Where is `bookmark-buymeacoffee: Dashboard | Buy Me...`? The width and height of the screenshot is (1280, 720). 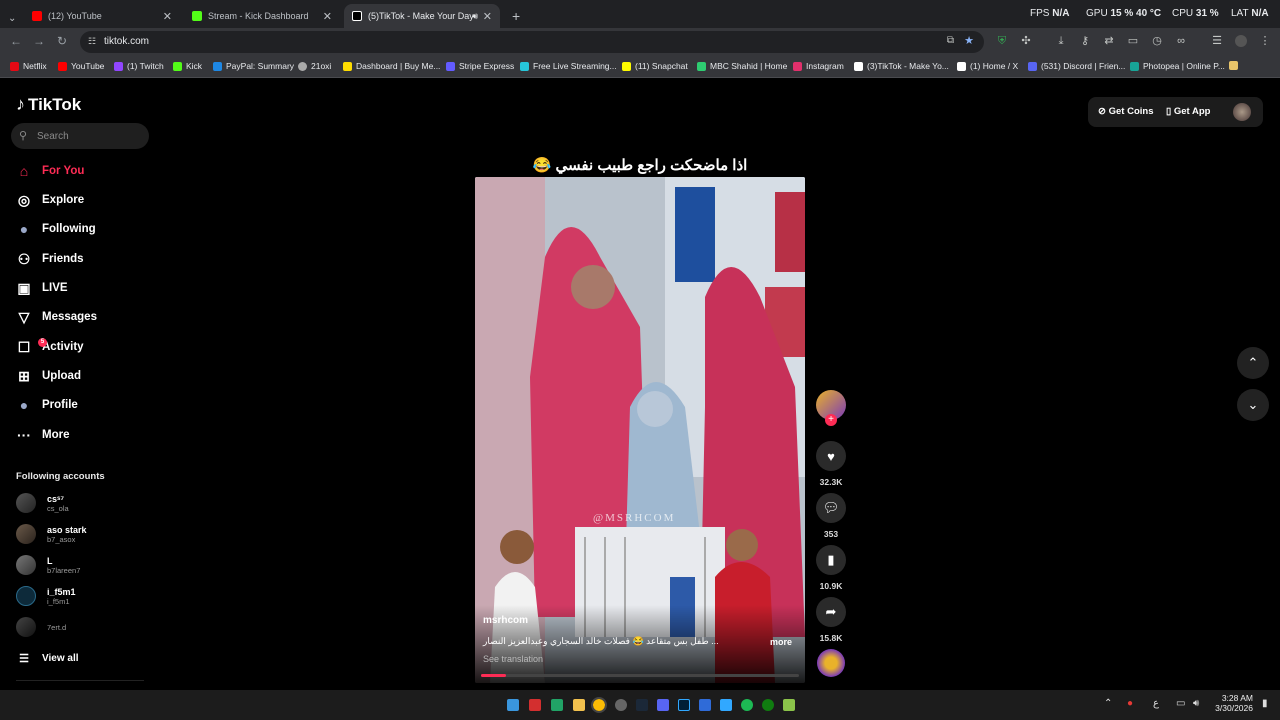
bookmark-buymeacoffee: Dashboard | Buy Me... is located at coordinates (391, 66).